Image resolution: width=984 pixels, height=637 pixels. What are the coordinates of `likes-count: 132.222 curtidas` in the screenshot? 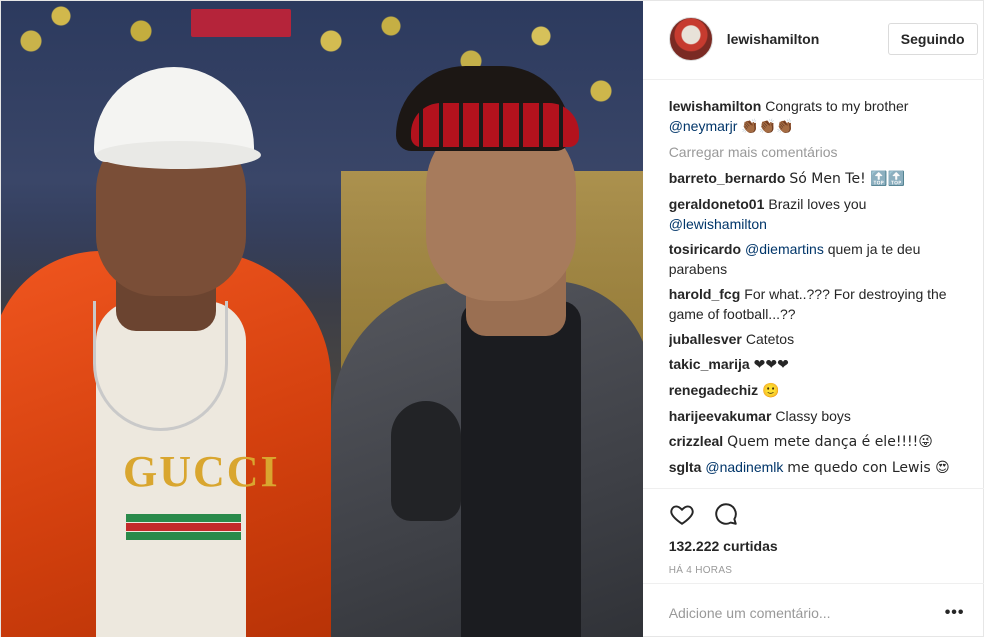 It's located at (723, 546).